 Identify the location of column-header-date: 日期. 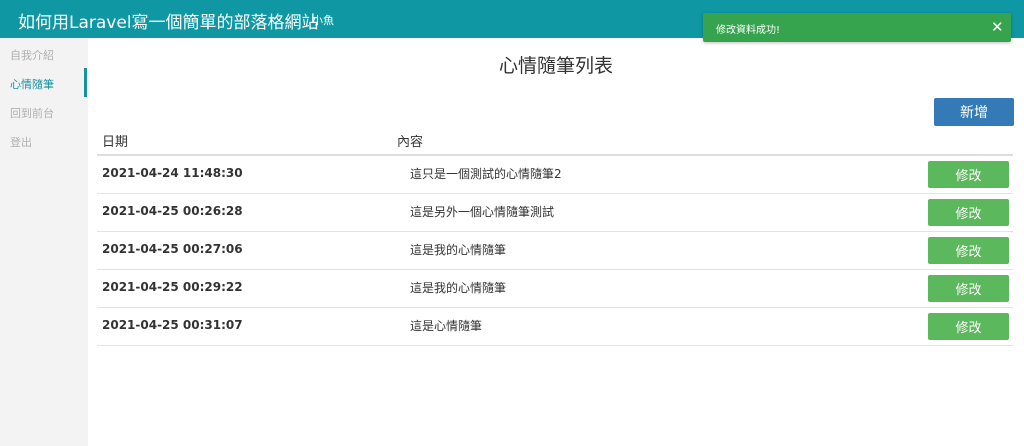
(115, 142).